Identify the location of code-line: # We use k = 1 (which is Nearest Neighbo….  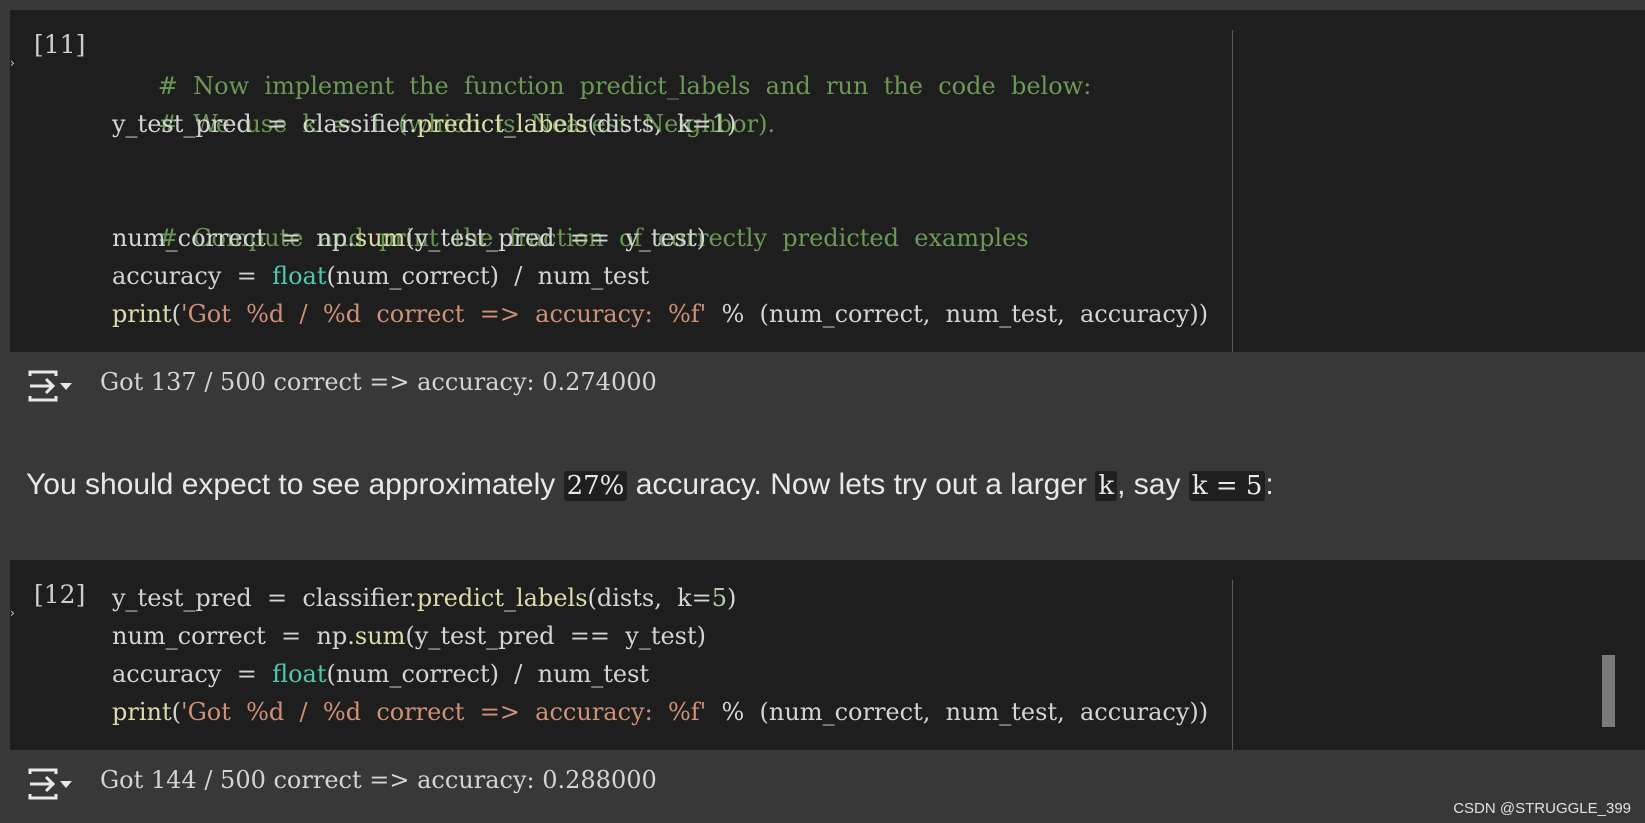
(443, 102).